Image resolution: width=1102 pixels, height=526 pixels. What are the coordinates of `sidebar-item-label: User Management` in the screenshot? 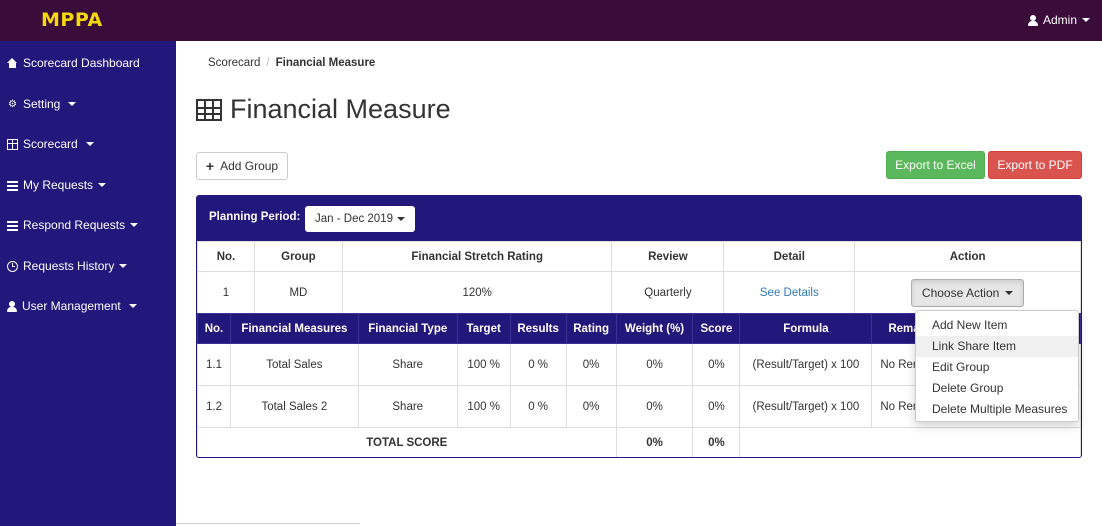 It's located at (71, 306).